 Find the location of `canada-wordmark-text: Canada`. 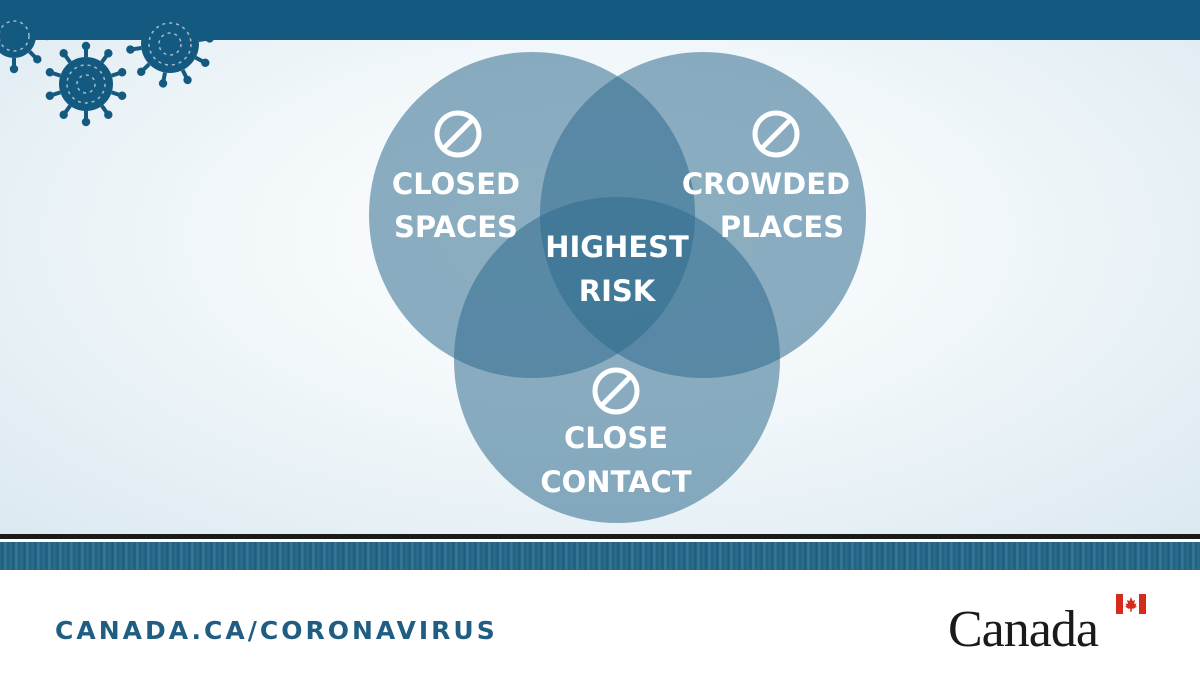

canada-wordmark-text: Canada is located at coordinates (1023, 629).